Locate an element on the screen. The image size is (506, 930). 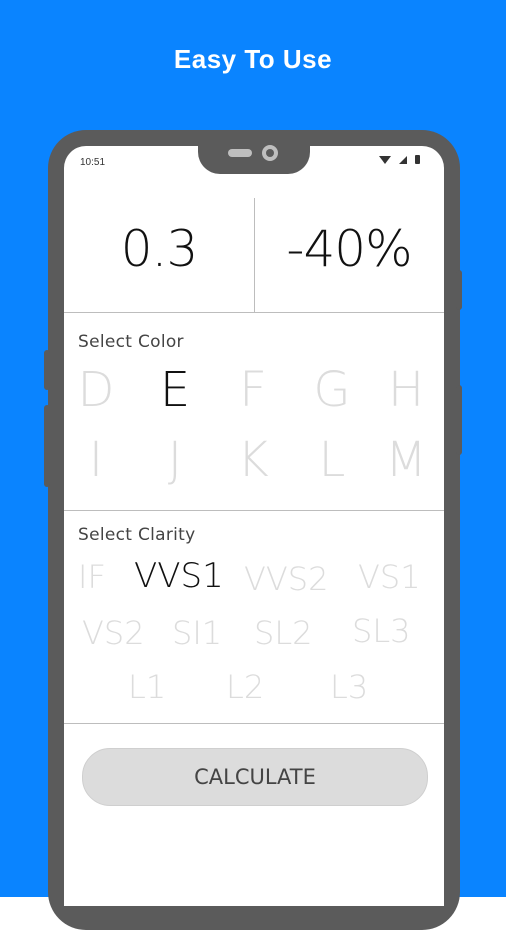
status-icons is located at coordinates (399, 159).